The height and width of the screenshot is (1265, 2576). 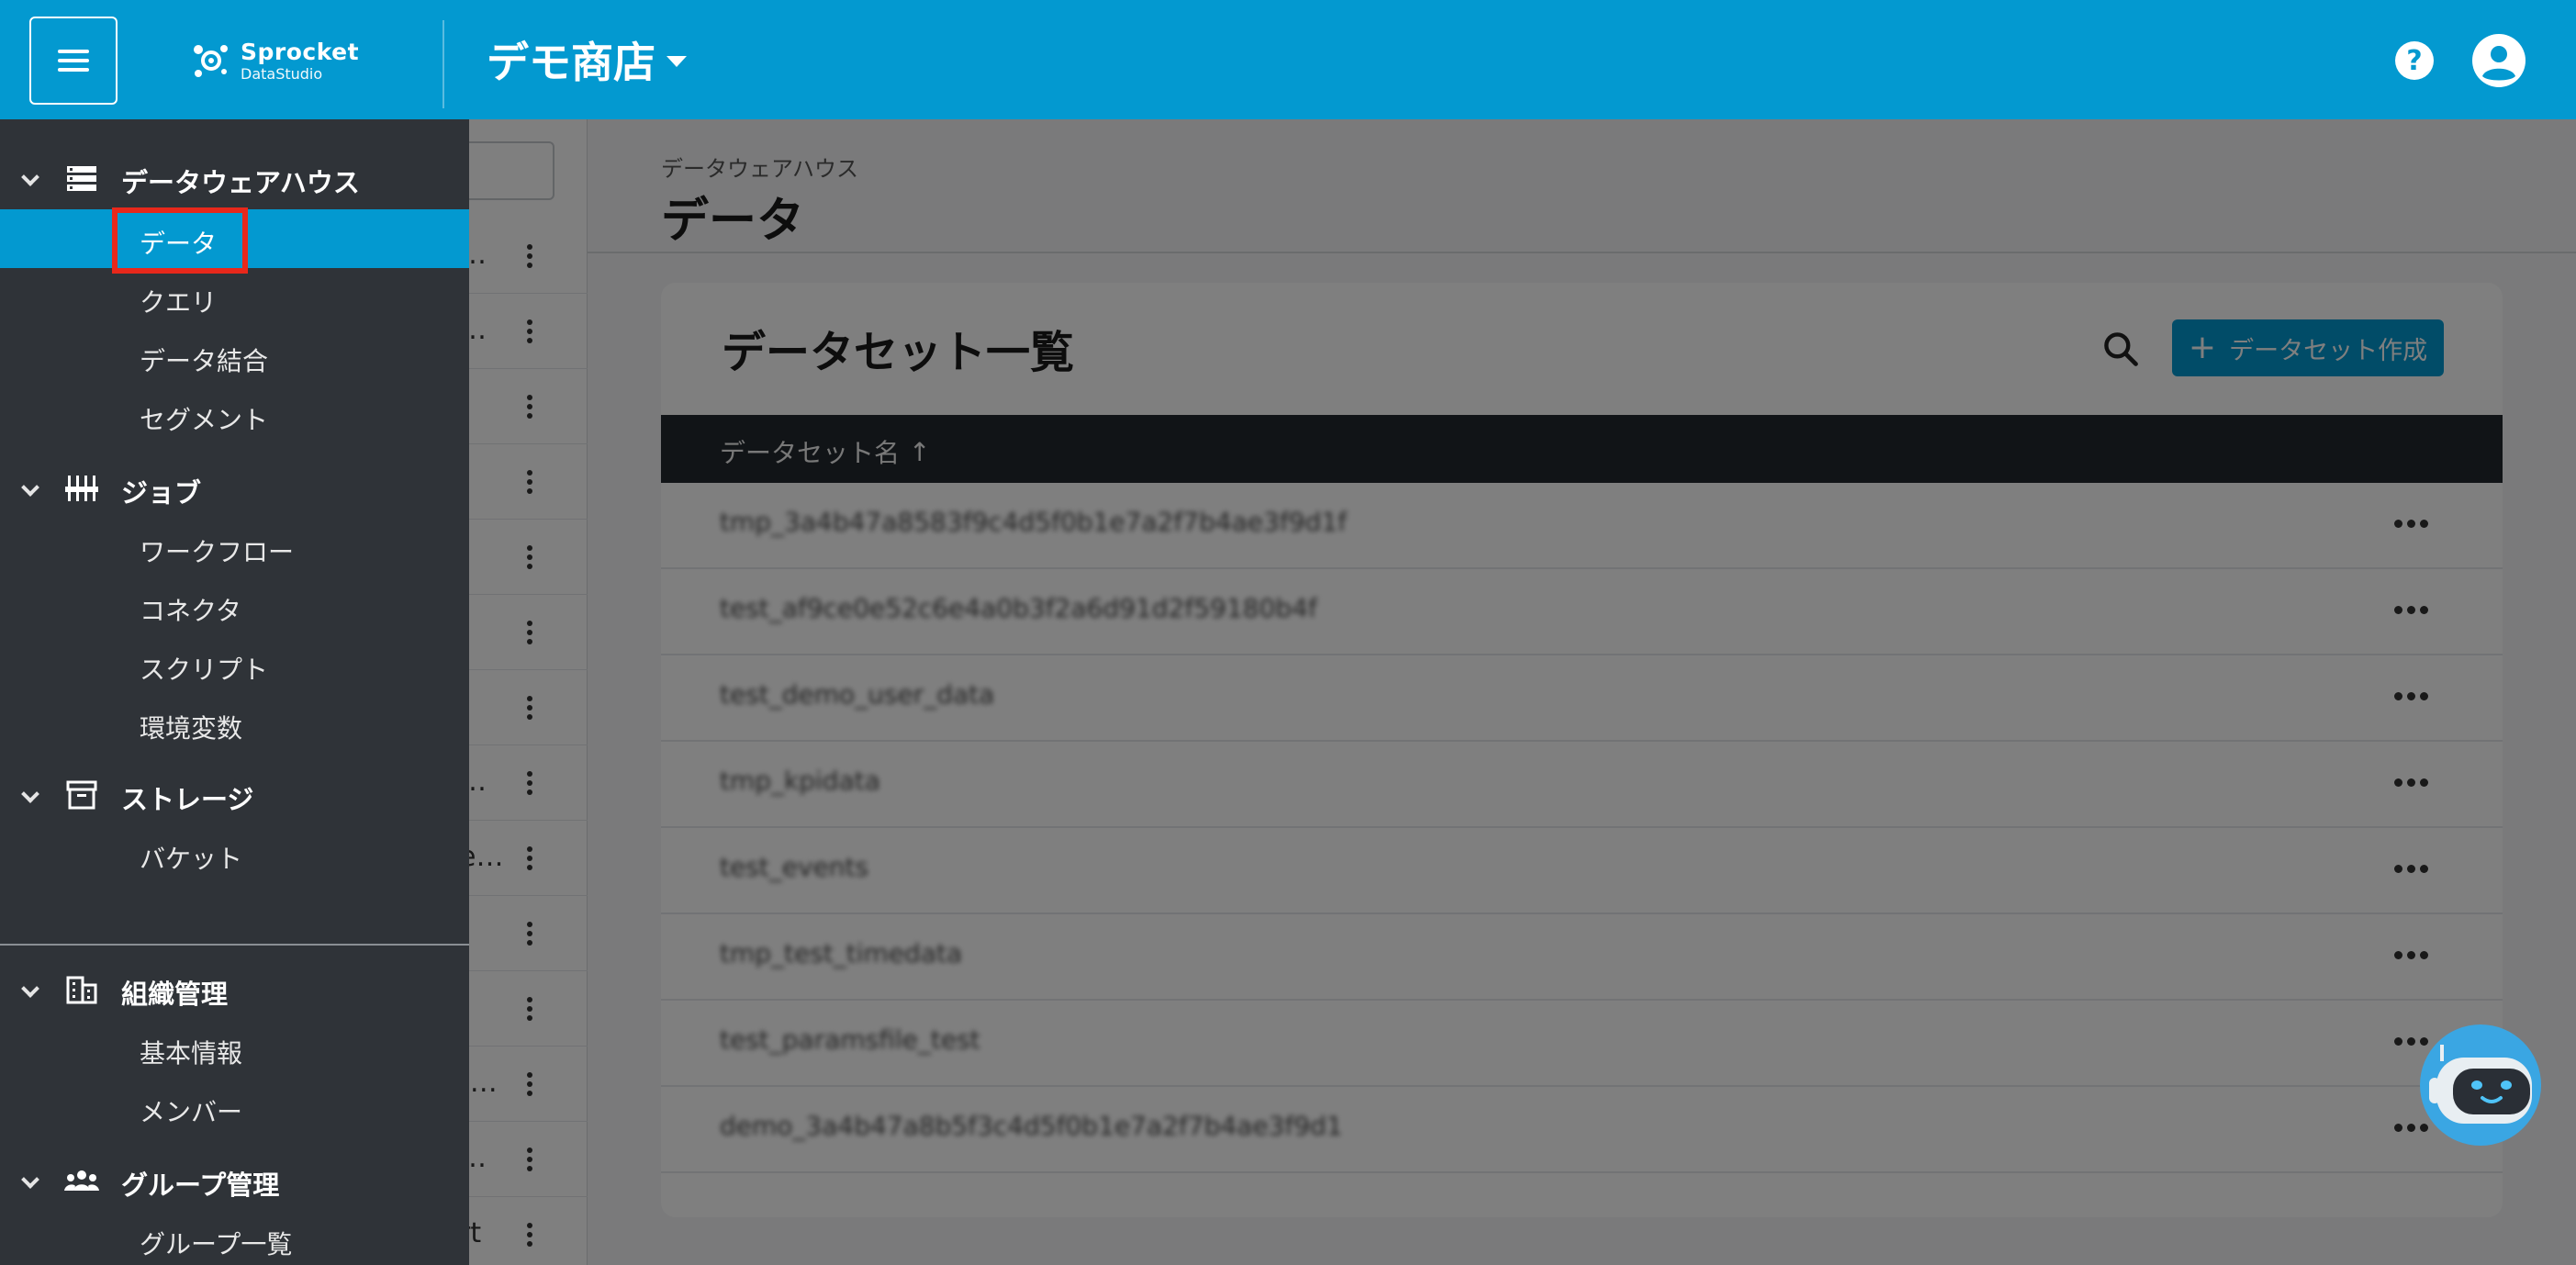 I want to click on robot-icon, so click(x=2480, y=1084).